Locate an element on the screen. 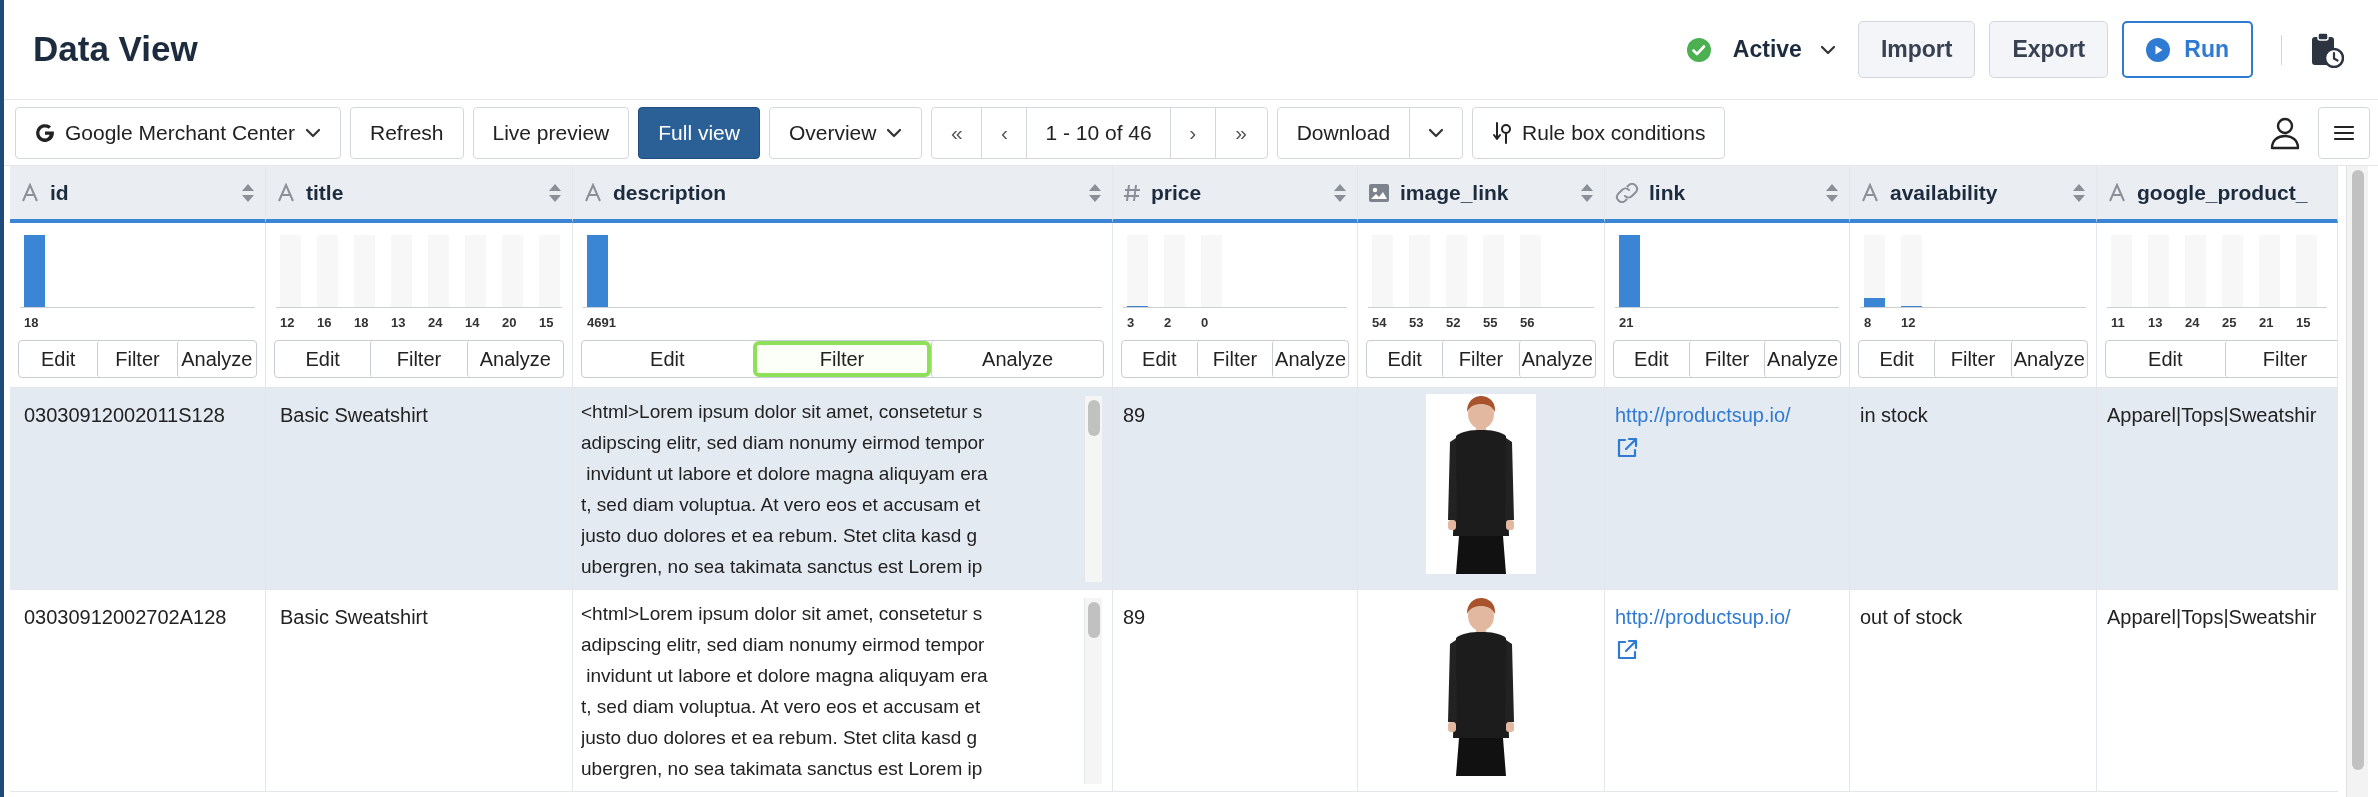 This screenshot has width=2378, height=797. menu-button is located at coordinates (2344, 132).